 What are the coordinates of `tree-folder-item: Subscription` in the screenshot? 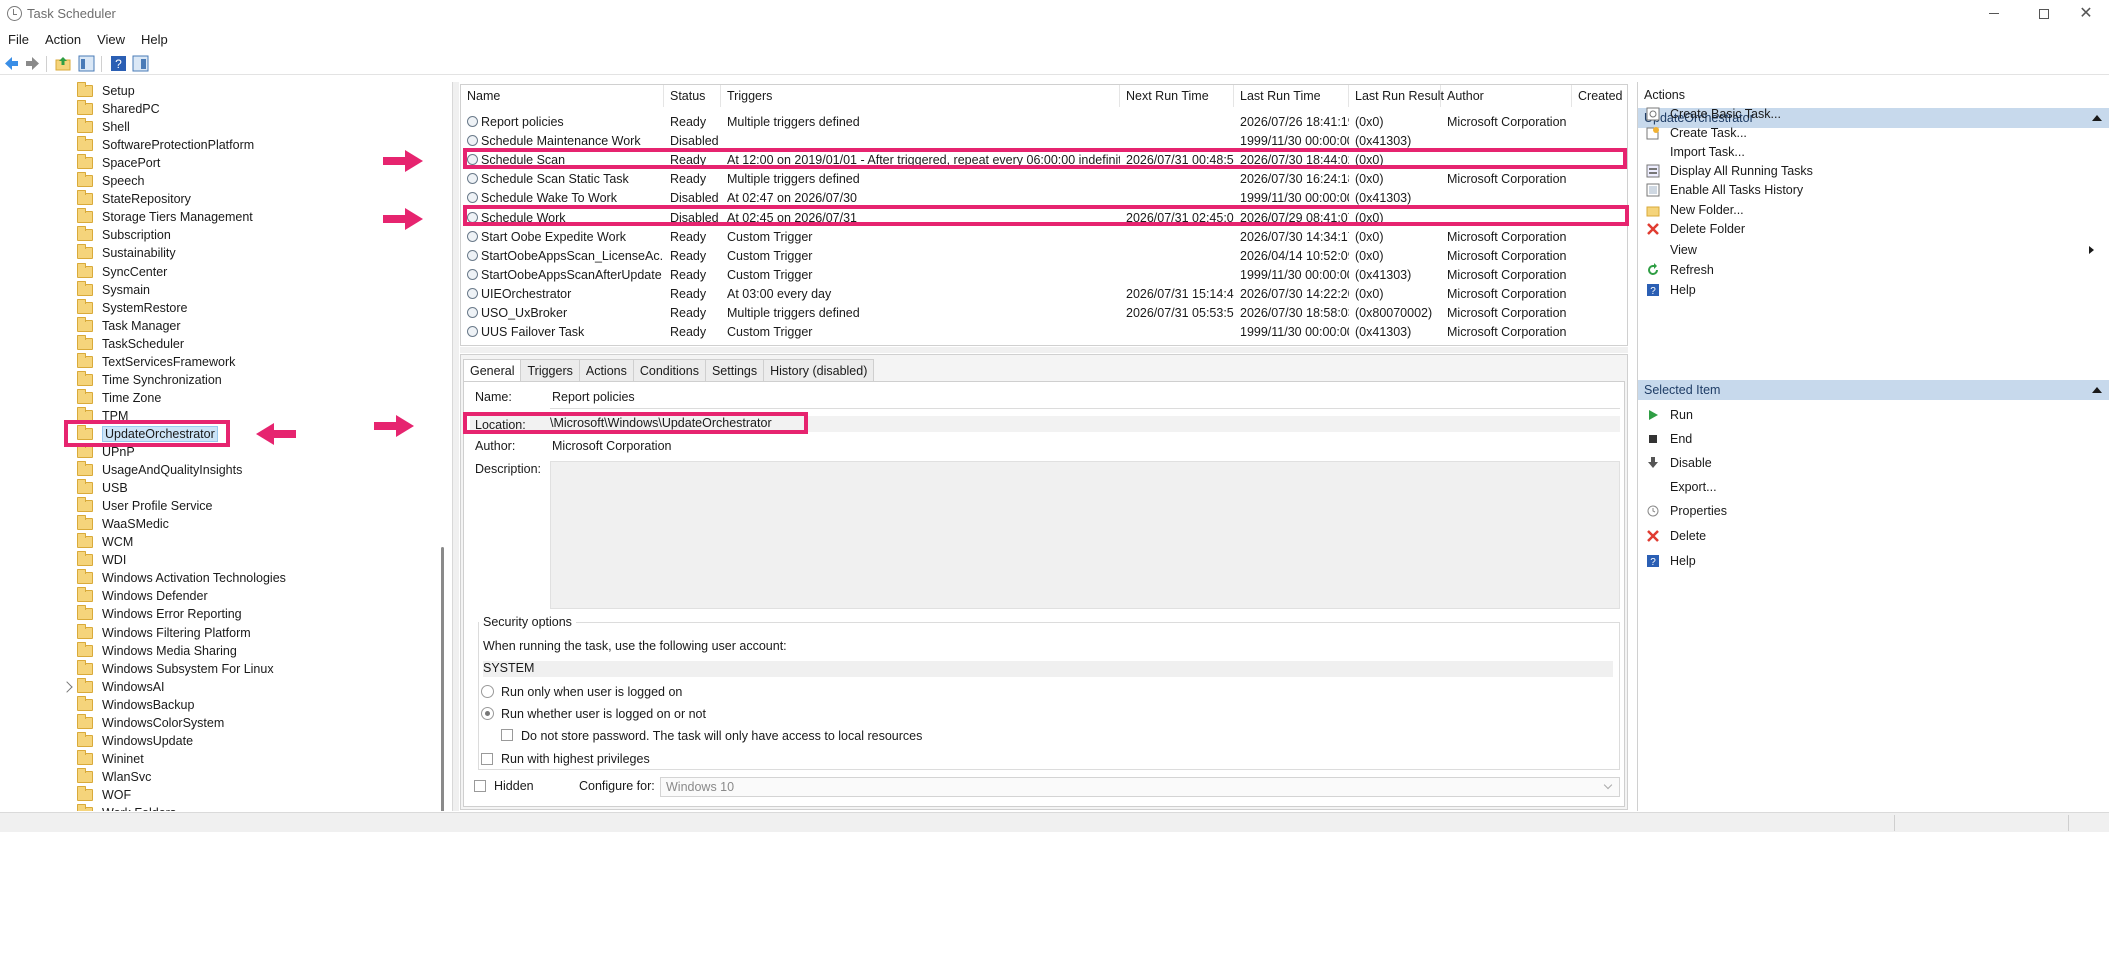 It's located at (124, 235).